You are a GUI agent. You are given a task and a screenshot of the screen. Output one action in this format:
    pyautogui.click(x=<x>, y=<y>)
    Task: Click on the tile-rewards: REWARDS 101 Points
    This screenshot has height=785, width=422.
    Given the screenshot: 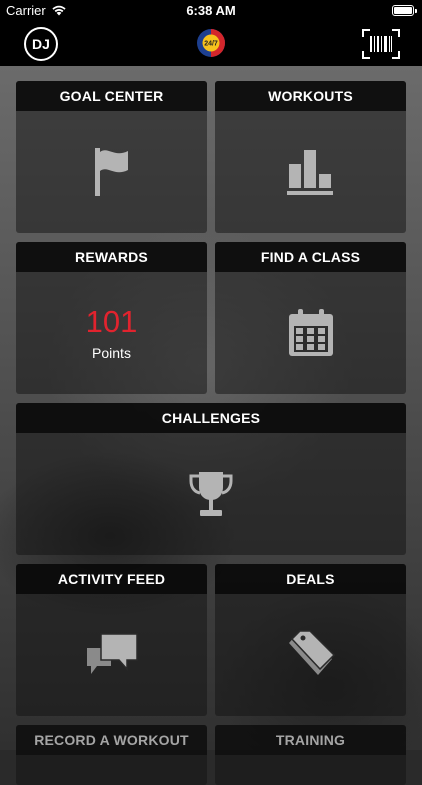 What is the action you would take?
    pyautogui.click(x=111, y=318)
    